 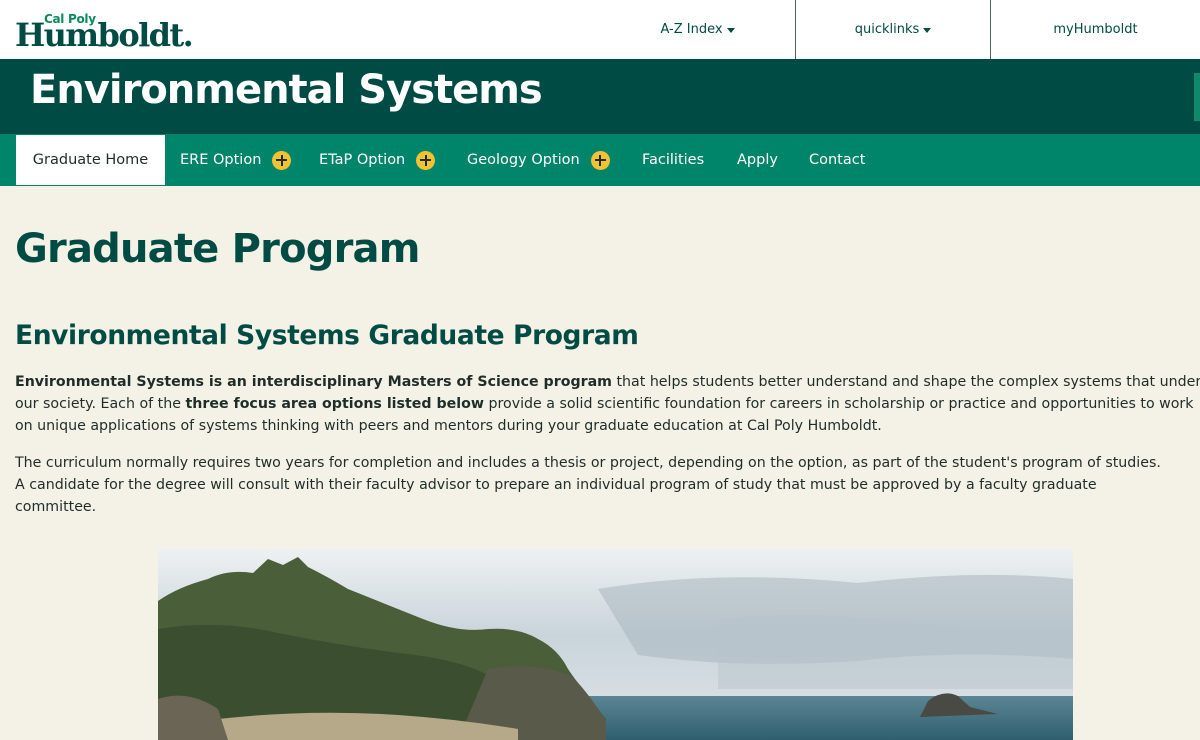 I want to click on band-edge-accent, so click(x=1197, y=97).